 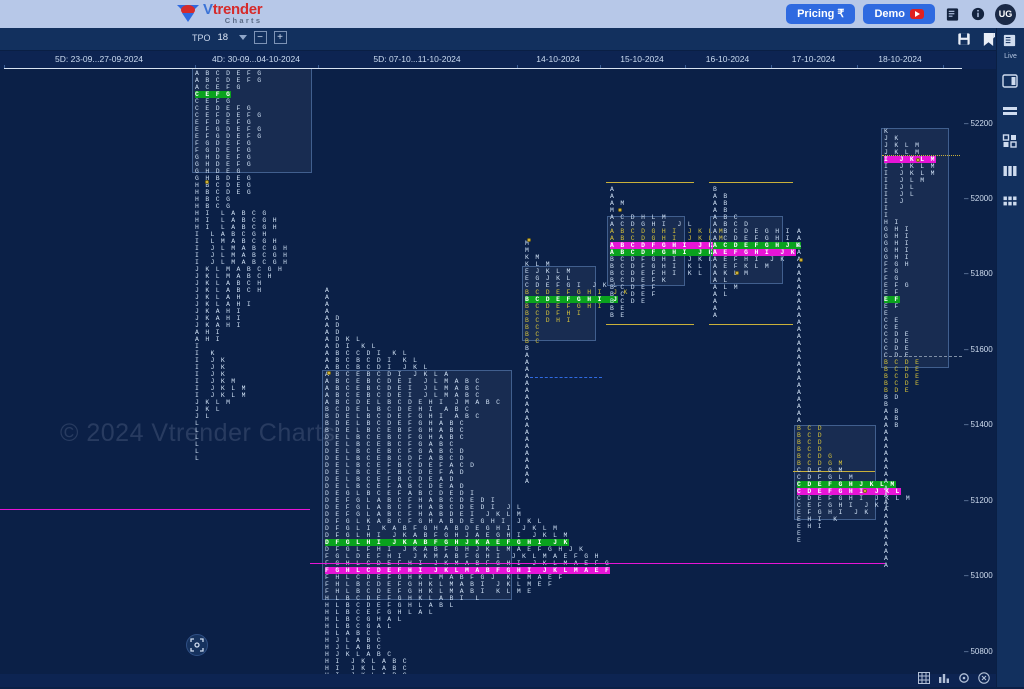 What do you see at coordinates (892, 278) in the screenshot?
I see `tpo-row: F G` at bounding box center [892, 278].